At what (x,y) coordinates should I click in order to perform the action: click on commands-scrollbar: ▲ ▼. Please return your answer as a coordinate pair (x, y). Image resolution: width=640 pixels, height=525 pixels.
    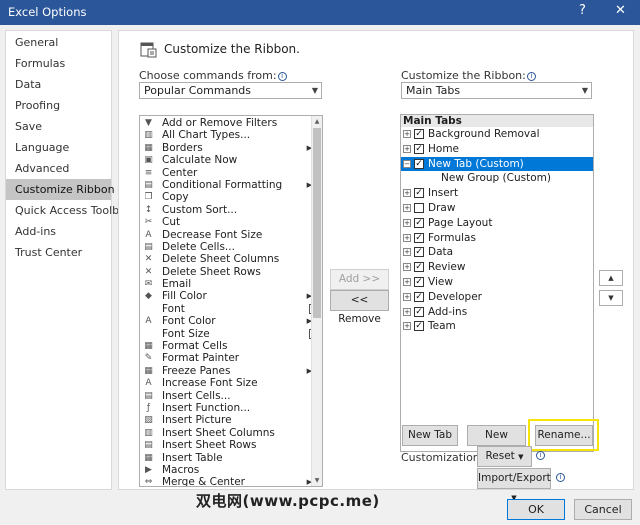
    Looking at the image, I should click on (316, 301).